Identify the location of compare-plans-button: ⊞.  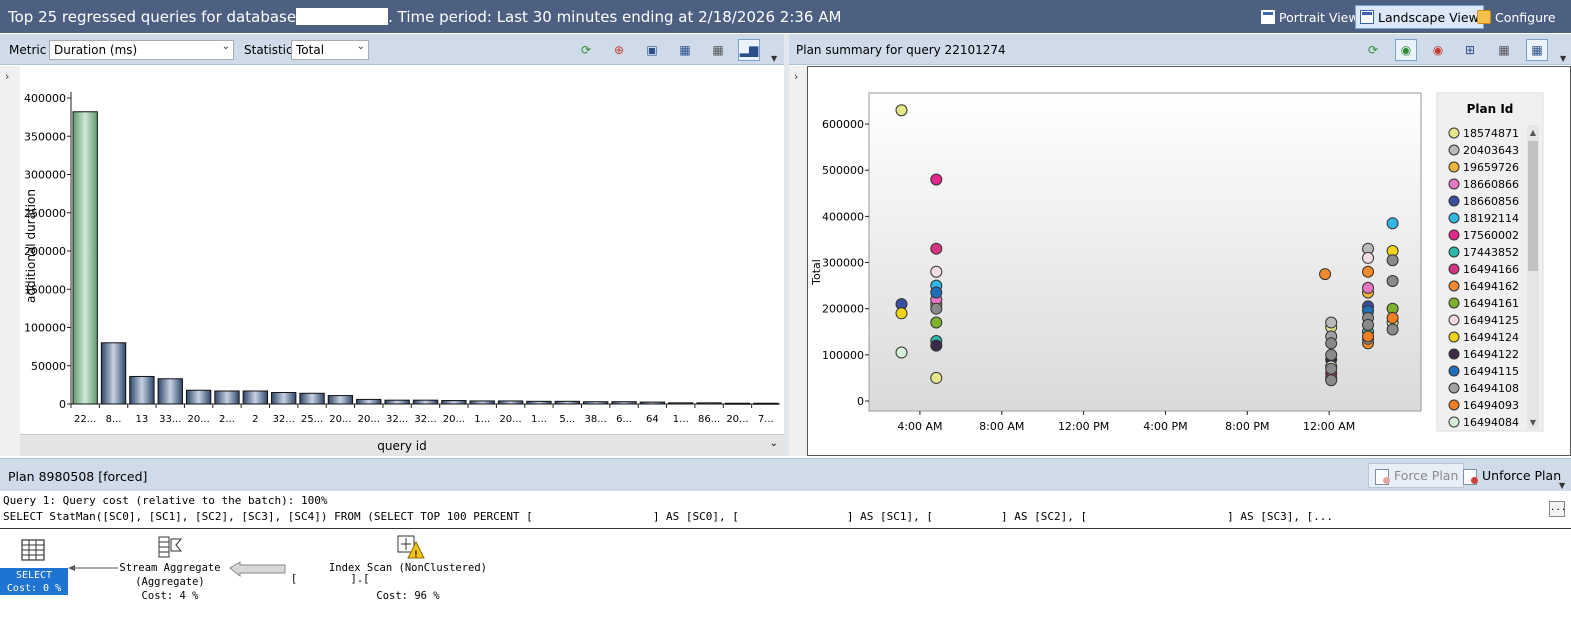
(1470, 50).